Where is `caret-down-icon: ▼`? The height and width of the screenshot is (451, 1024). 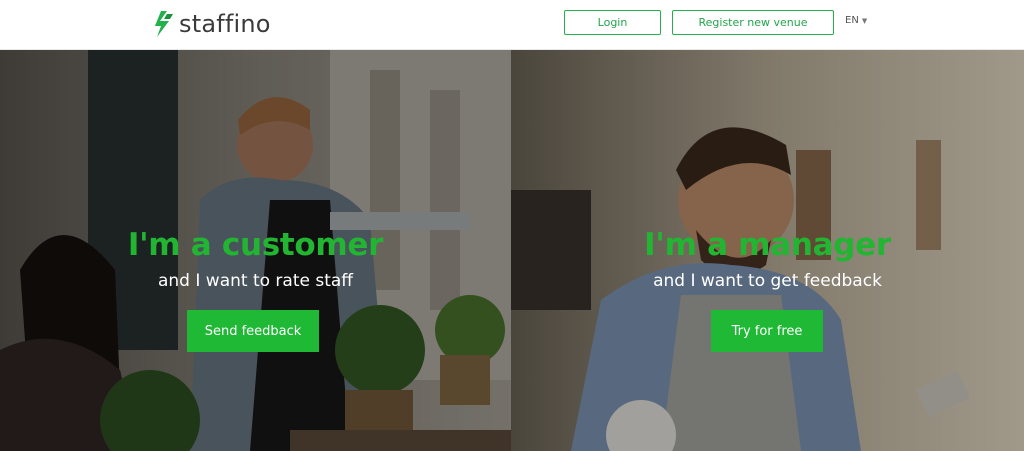
caret-down-icon: ▼ is located at coordinates (864, 20).